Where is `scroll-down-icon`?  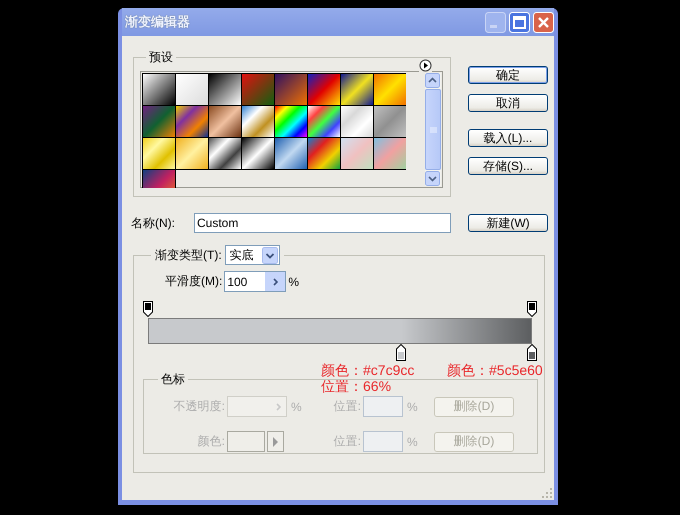 scroll-down-icon is located at coordinates (432, 178).